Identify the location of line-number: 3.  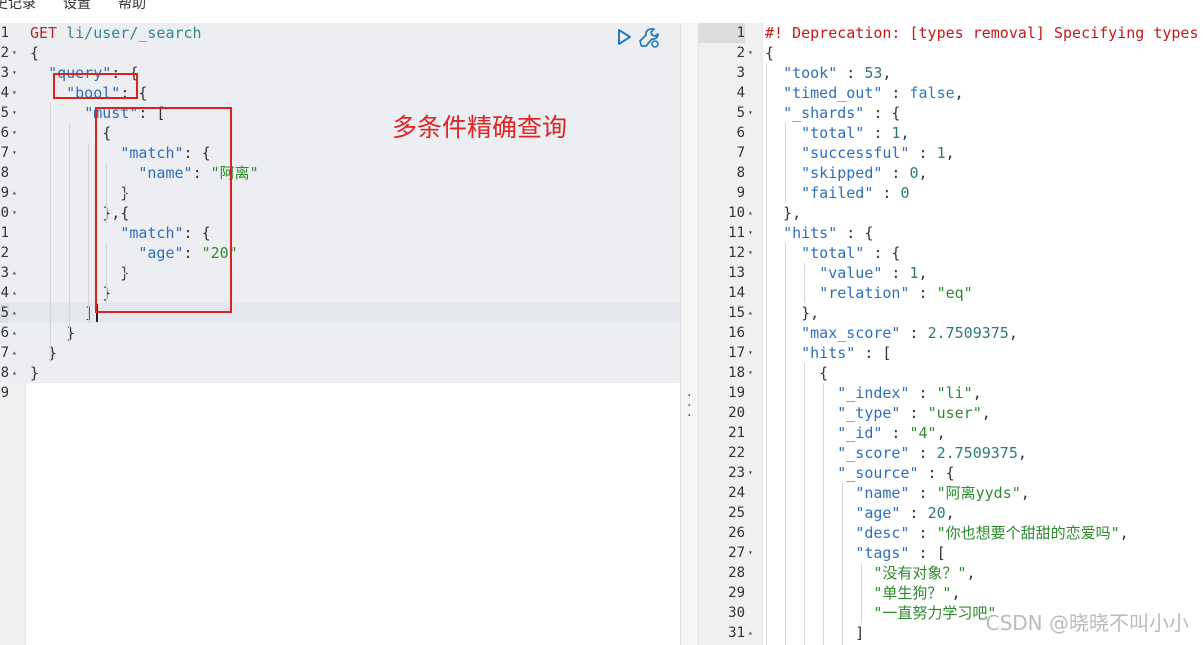
(4, 273).